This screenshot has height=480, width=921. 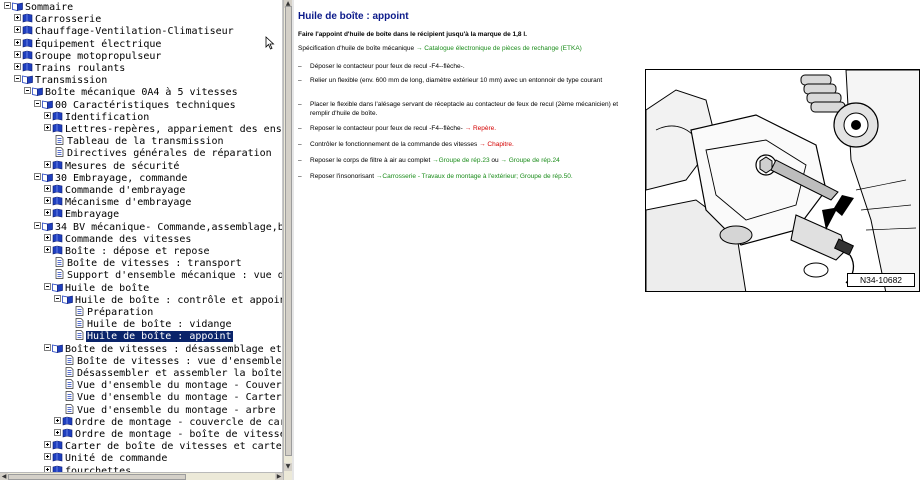 What do you see at coordinates (460, 160) in the screenshot?
I see `repair-group-link: →Groupe de rép.23` at bounding box center [460, 160].